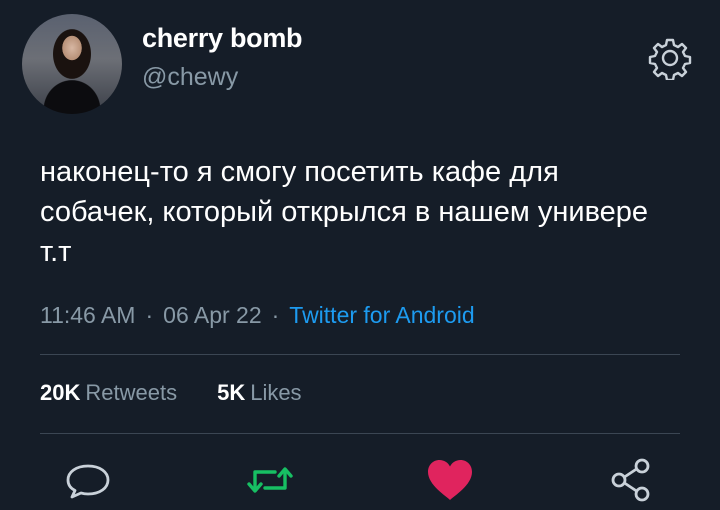 This screenshot has width=720, height=510. Describe the element at coordinates (670, 59) in the screenshot. I see `gear-icon` at that location.